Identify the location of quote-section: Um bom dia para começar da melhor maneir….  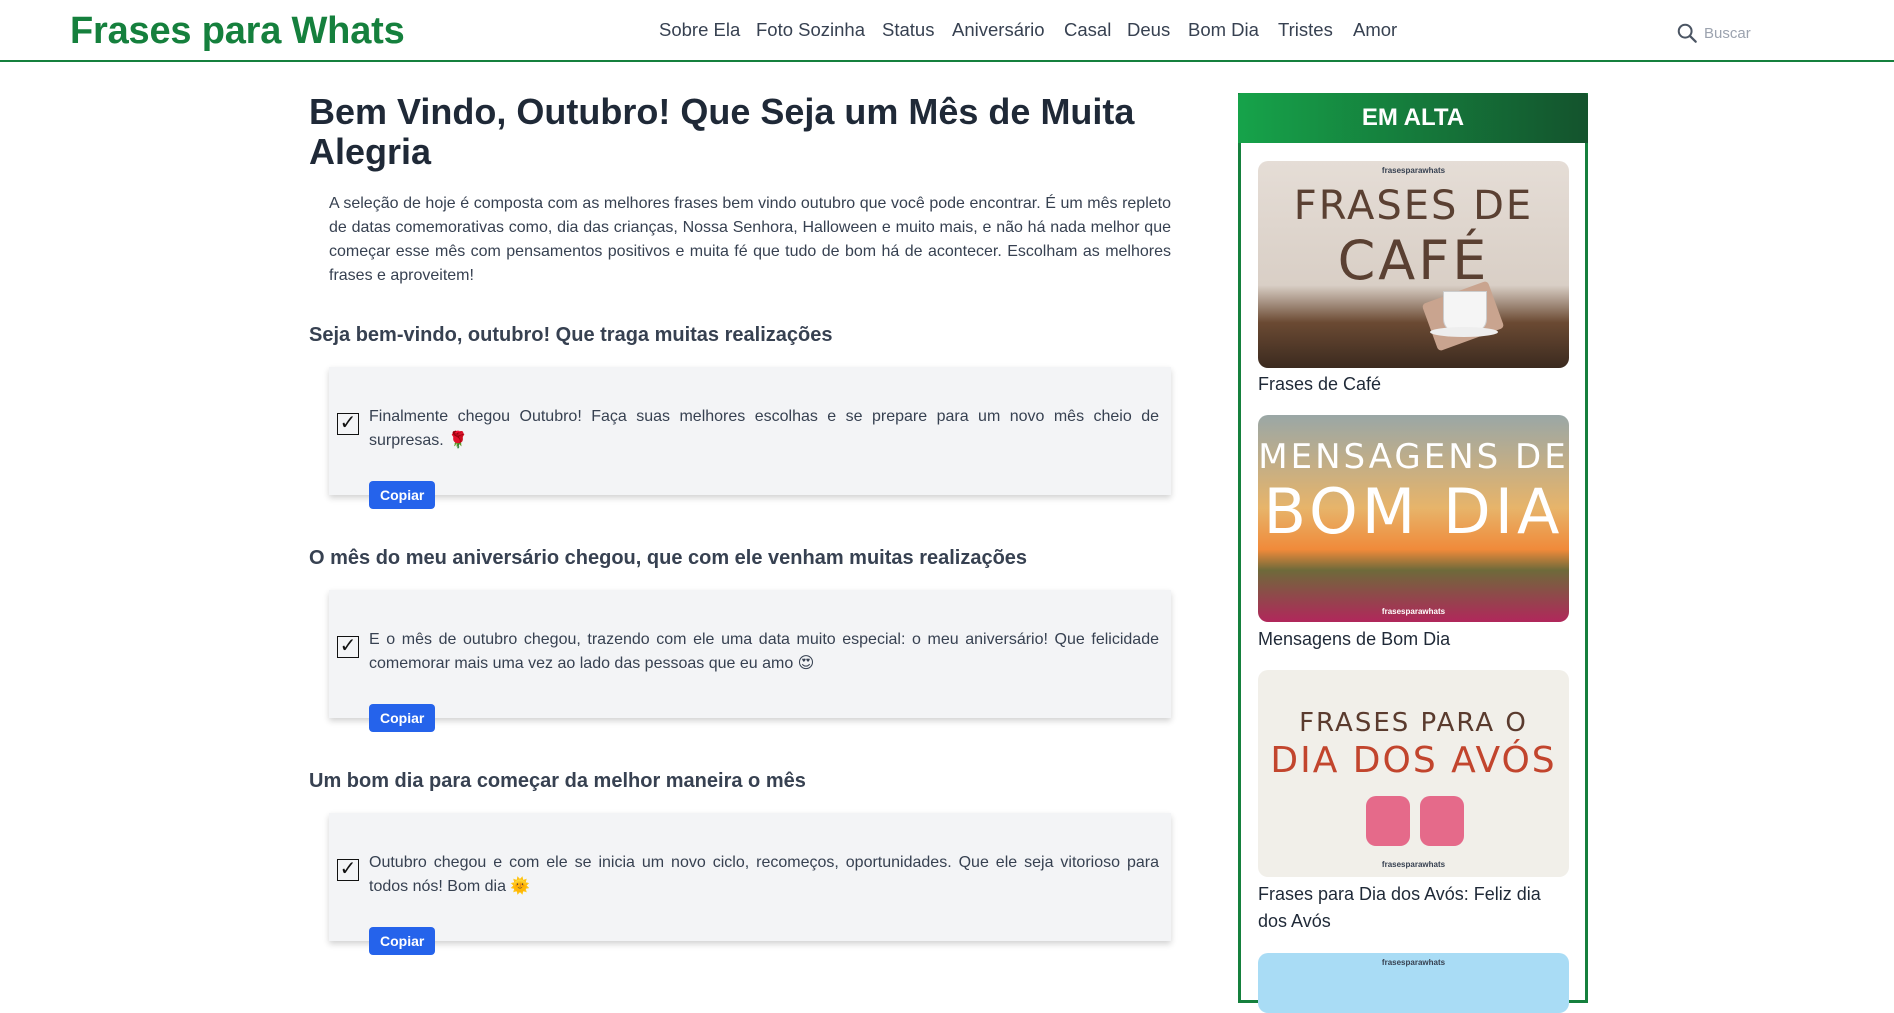
(740, 862).